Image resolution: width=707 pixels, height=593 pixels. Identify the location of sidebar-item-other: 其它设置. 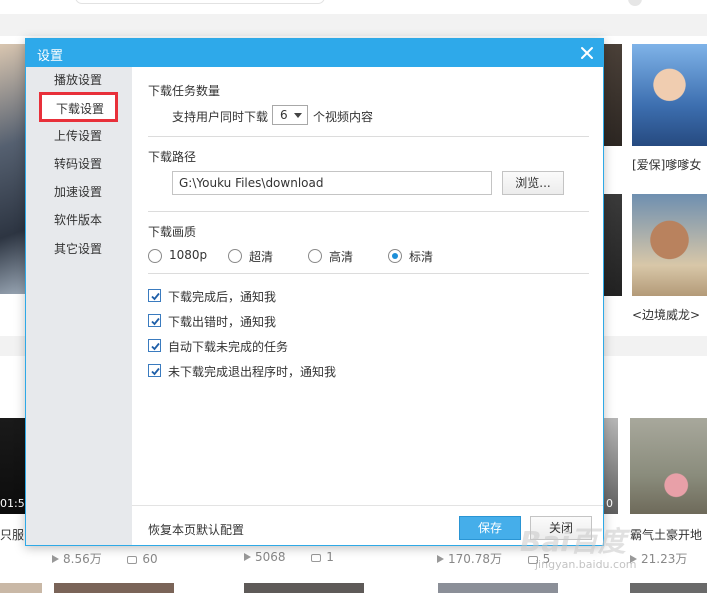
(79, 249).